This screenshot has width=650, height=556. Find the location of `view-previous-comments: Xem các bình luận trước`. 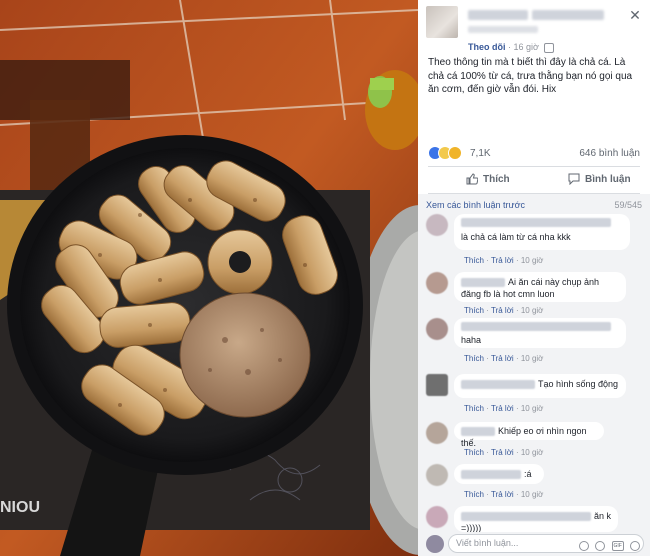

view-previous-comments: Xem các bình luận trước is located at coordinates (475, 205).